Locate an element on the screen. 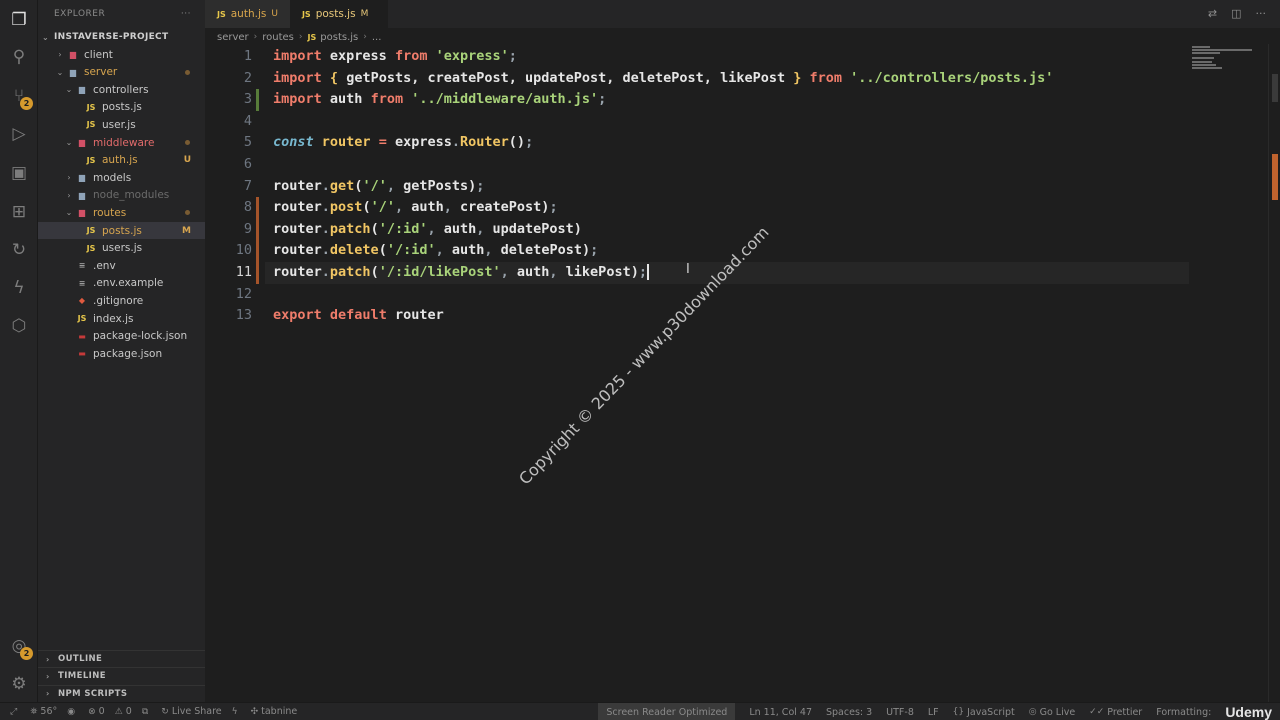 The width and height of the screenshot is (1280, 720). section-npm-scripts: › NPM SCRIPTS is located at coordinates (121, 693).